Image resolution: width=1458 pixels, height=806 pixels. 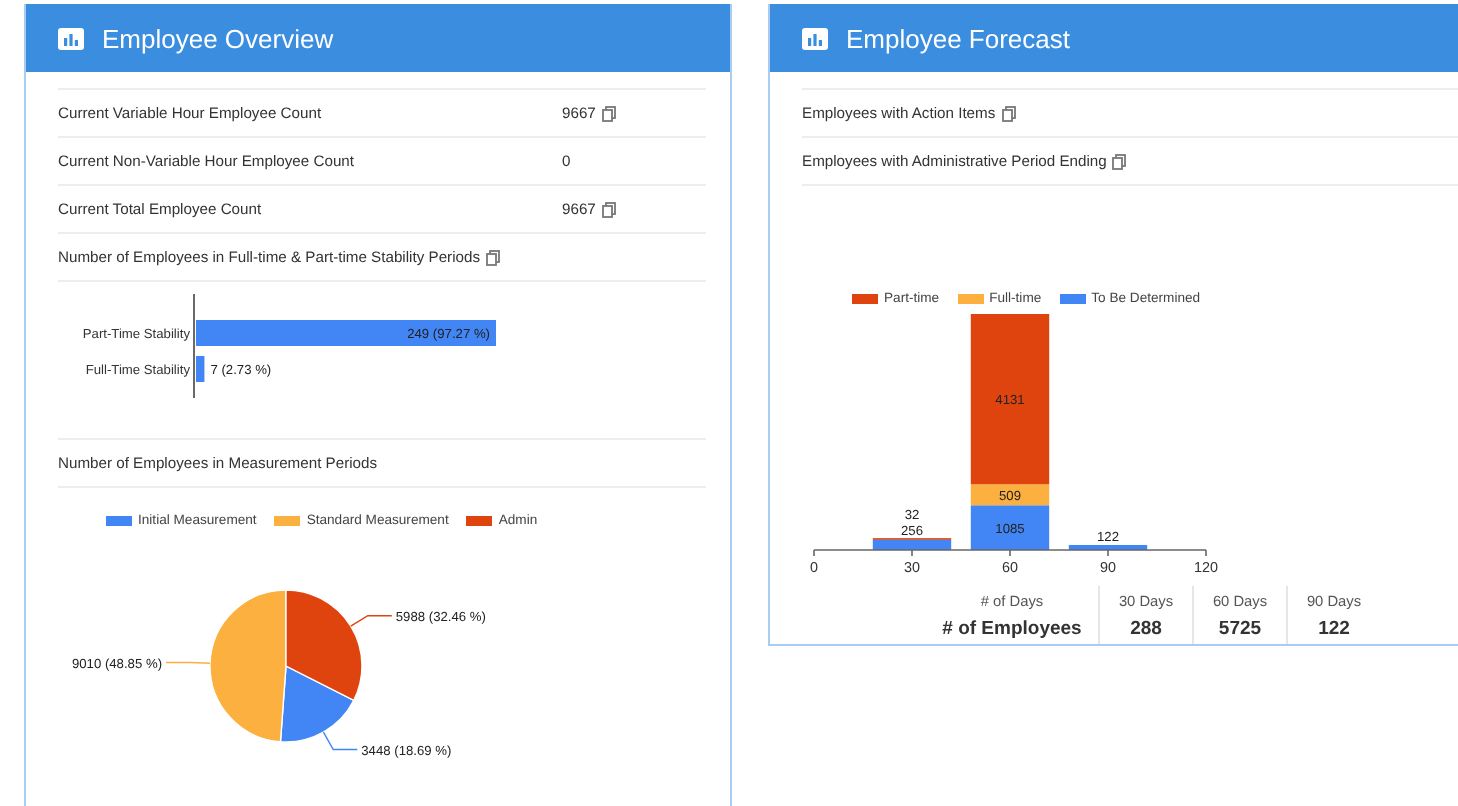 I want to click on table-cell: 5725, so click(x=1240, y=629).